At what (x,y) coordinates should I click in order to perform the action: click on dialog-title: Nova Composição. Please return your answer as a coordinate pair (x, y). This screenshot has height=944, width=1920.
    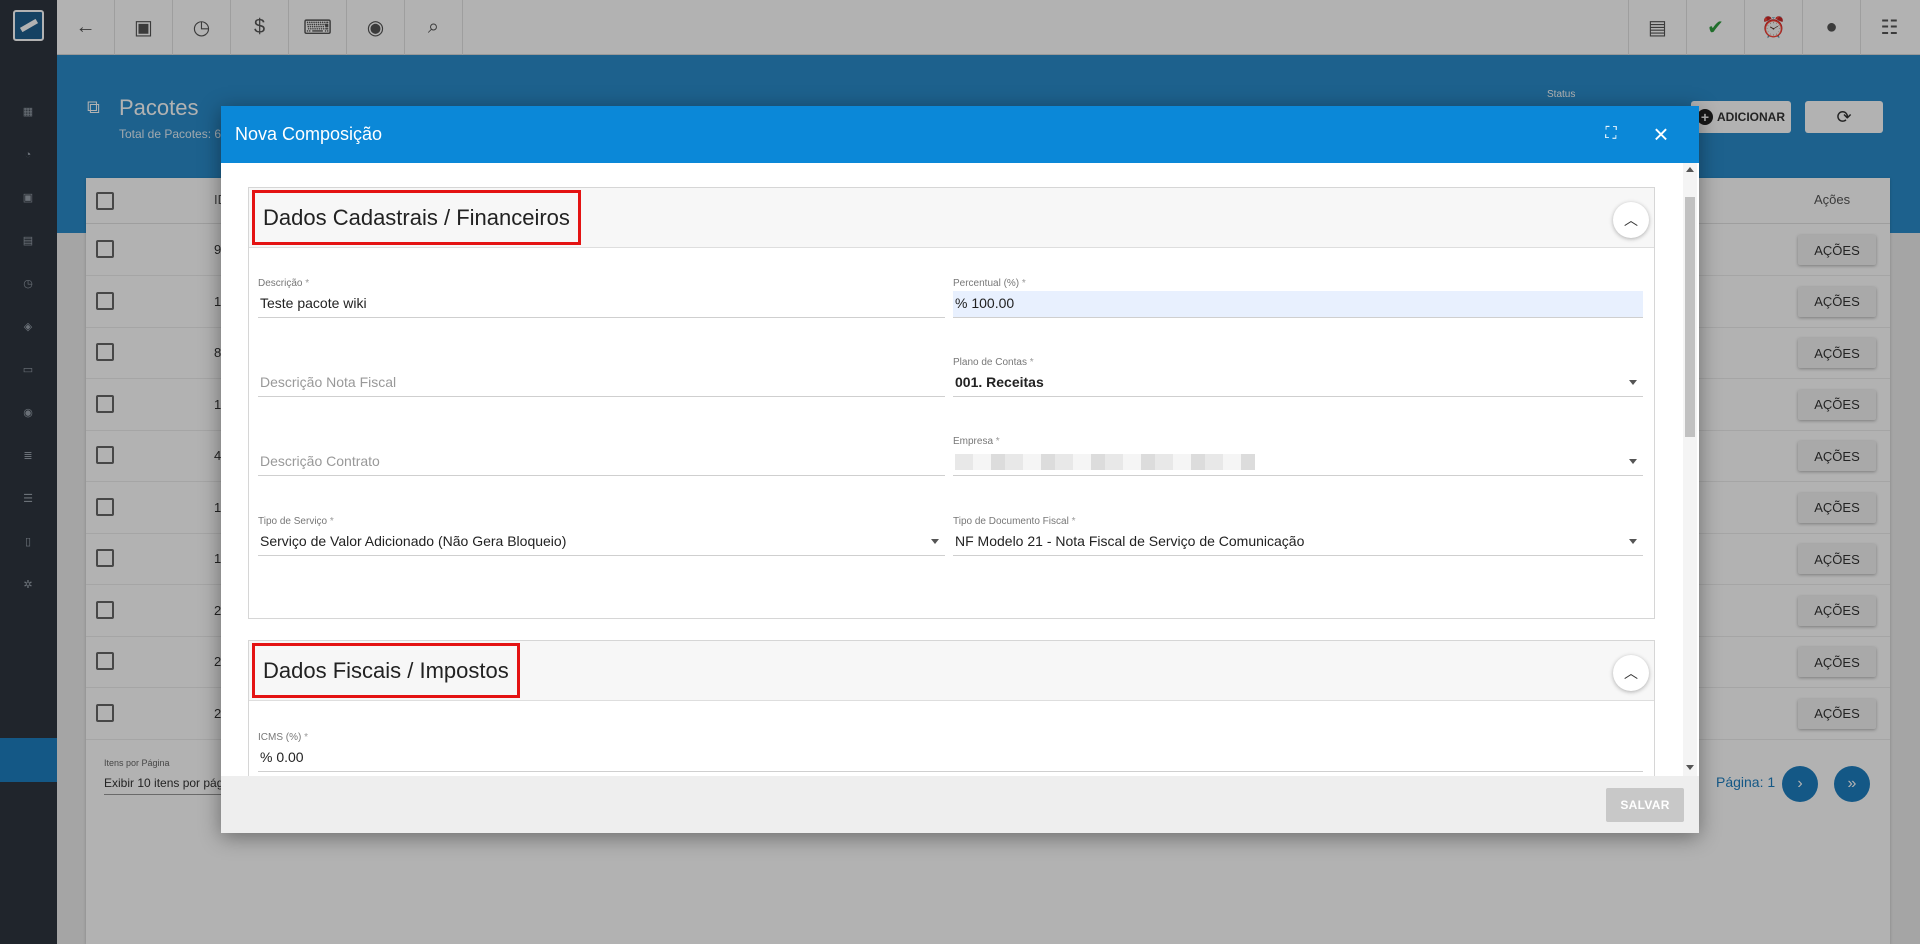
    Looking at the image, I should click on (309, 134).